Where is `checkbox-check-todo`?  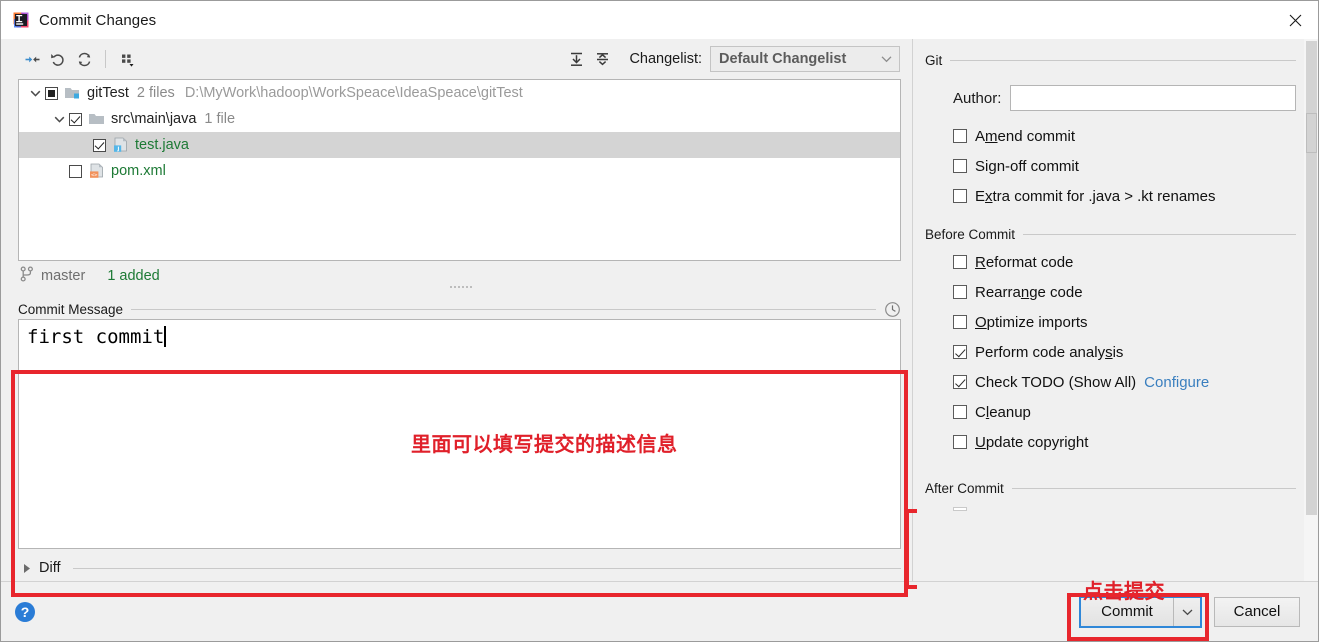
checkbox-check-todo is located at coordinates (960, 382).